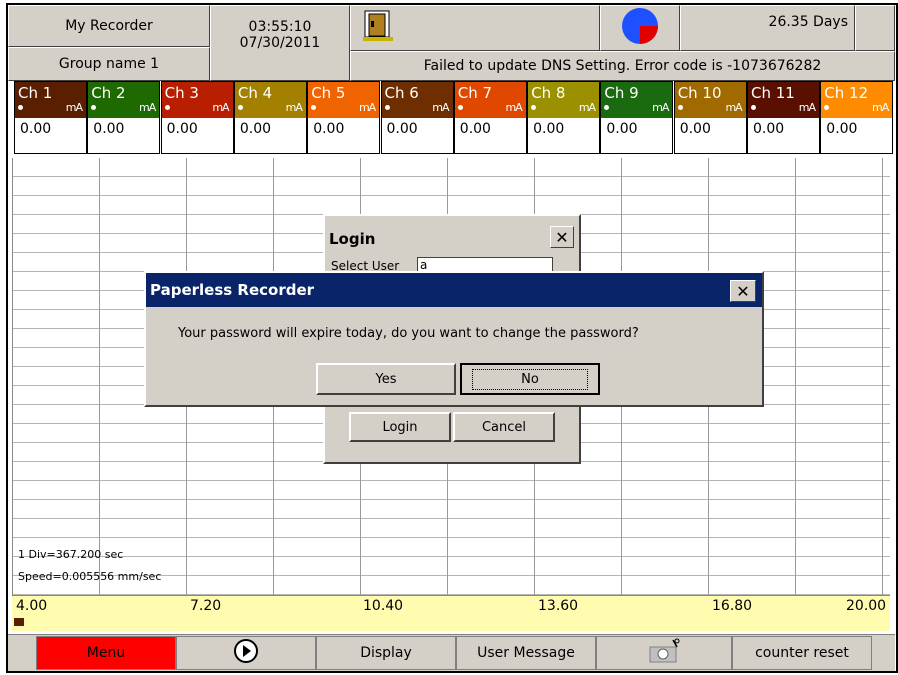 The height and width of the screenshot is (675, 898). Describe the element at coordinates (451, 613) in the screenshot. I see `scale-bar` at that location.